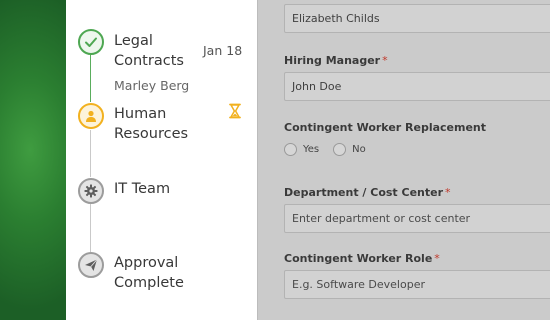  Describe the element at coordinates (417, 284) in the screenshot. I see `worker-role-field: E.g. Software Developer` at that location.